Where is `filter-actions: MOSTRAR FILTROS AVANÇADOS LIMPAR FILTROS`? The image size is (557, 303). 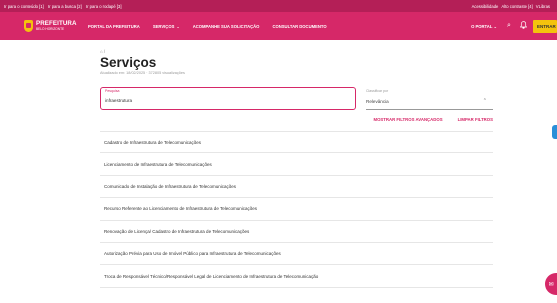 filter-actions: MOSTRAR FILTROS AVANÇADOS LIMPAR FILTROS is located at coordinates (426, 119).